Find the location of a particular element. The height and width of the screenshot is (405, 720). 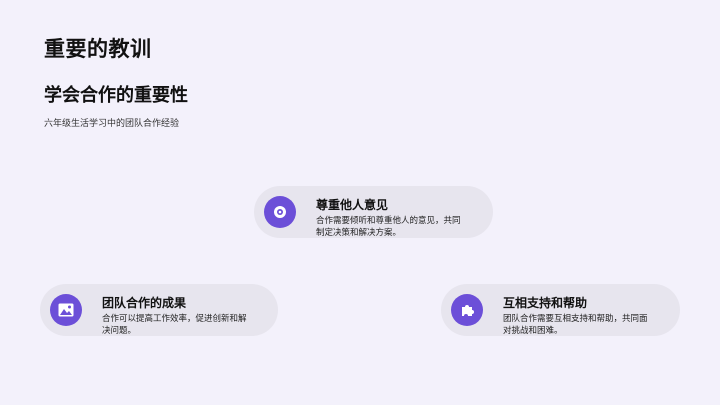

card-body-line: 决问题。 is located at coordinates (119, 331).